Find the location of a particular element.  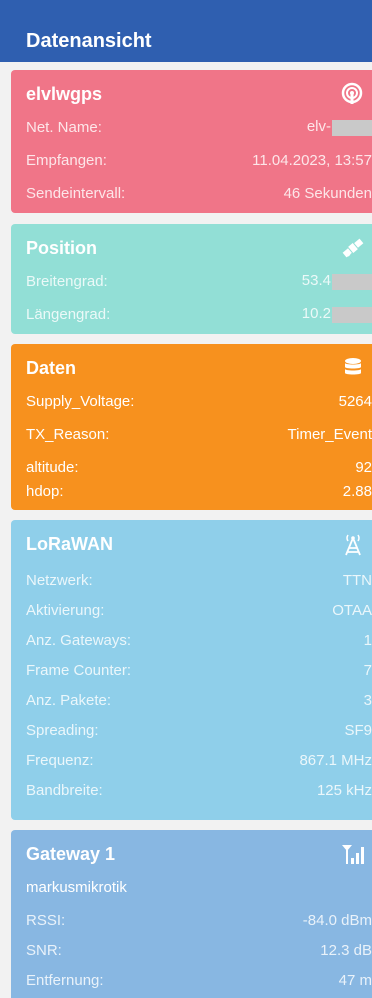

row-value: -84.0 dBm is located at coordinates (337, 920).